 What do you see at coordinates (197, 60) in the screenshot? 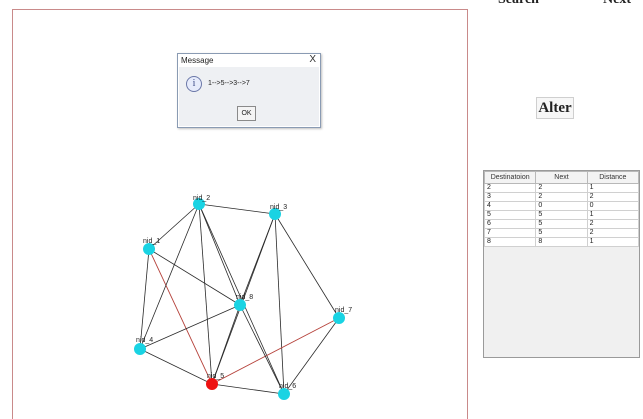
I see `dialog-title: Message` at bounding box center [197, 60].